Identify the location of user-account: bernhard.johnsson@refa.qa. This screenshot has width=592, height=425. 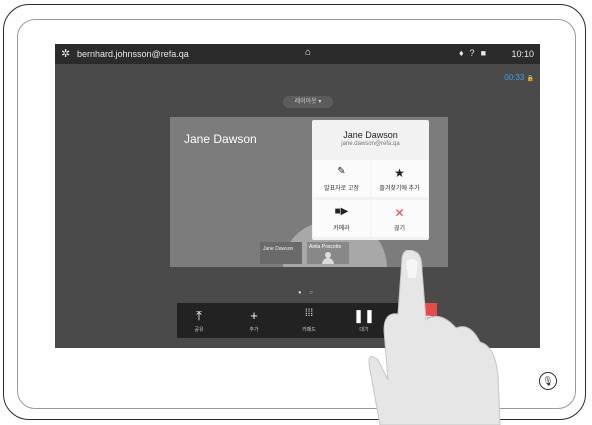
(133, 54).